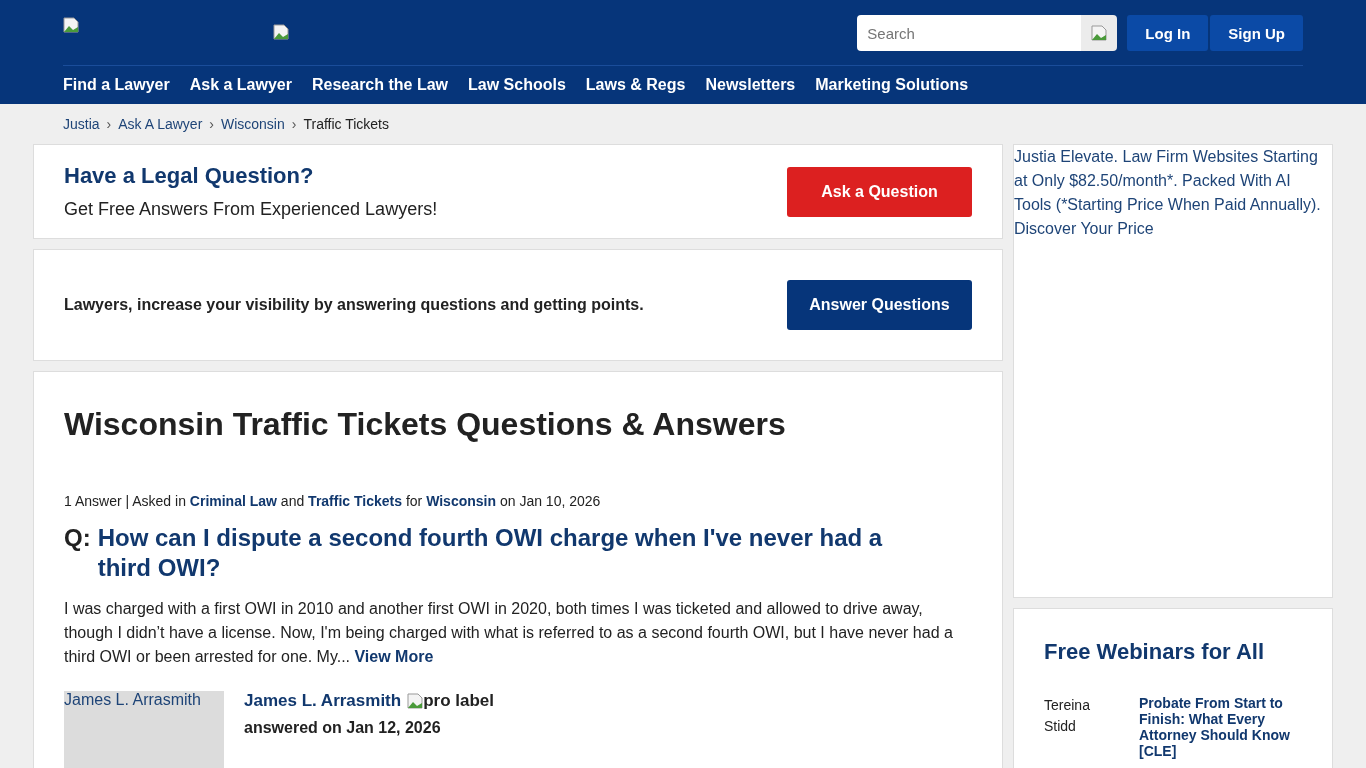  I want to click on search-button, so click(1099, 33).